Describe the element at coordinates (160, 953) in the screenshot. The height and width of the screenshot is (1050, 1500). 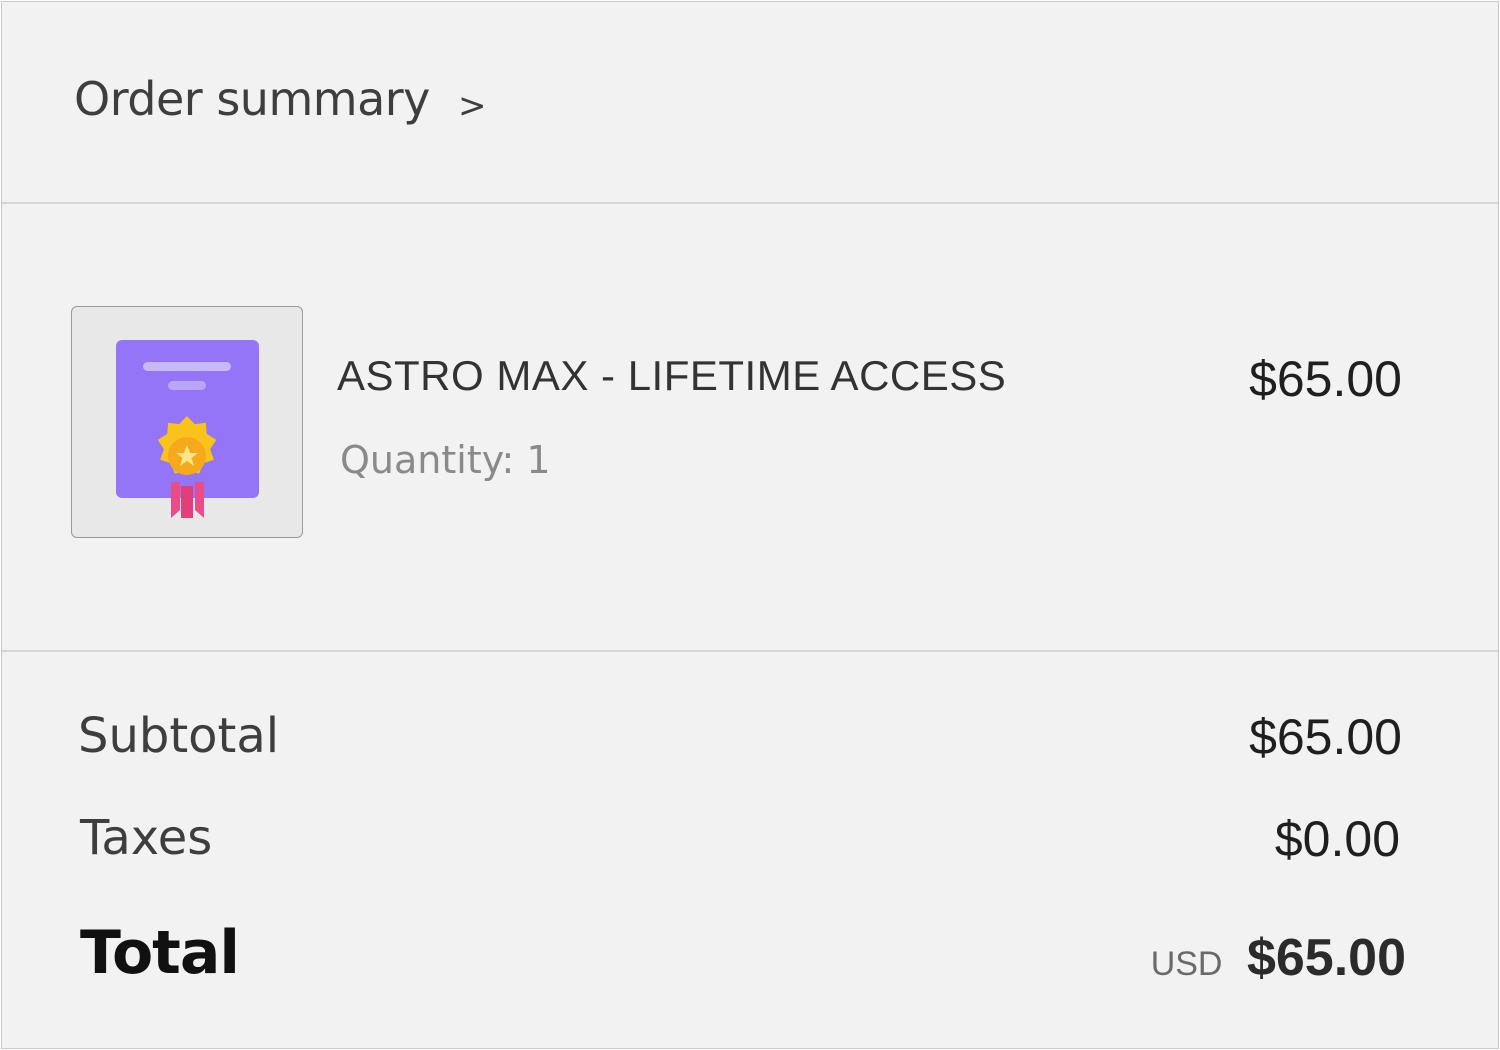
I see `total-label: Total` at that location.